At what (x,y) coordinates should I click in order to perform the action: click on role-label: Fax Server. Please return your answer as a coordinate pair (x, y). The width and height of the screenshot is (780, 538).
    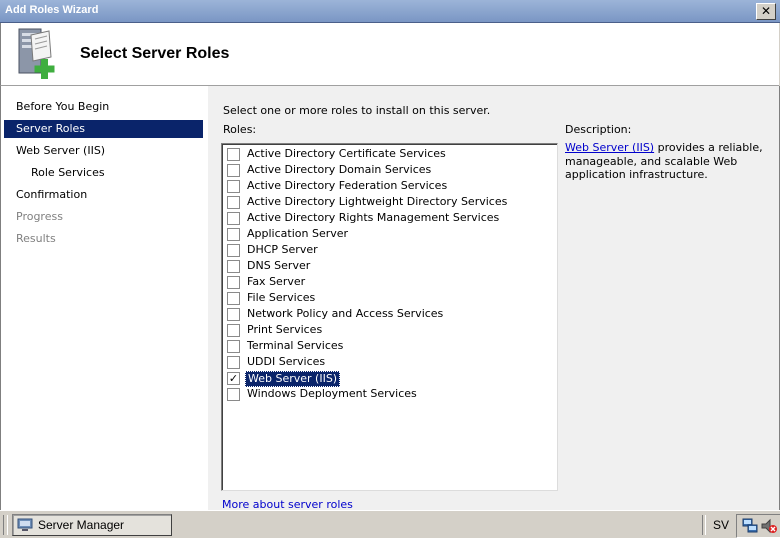
    Looking at the image, I should click on (276, 281).